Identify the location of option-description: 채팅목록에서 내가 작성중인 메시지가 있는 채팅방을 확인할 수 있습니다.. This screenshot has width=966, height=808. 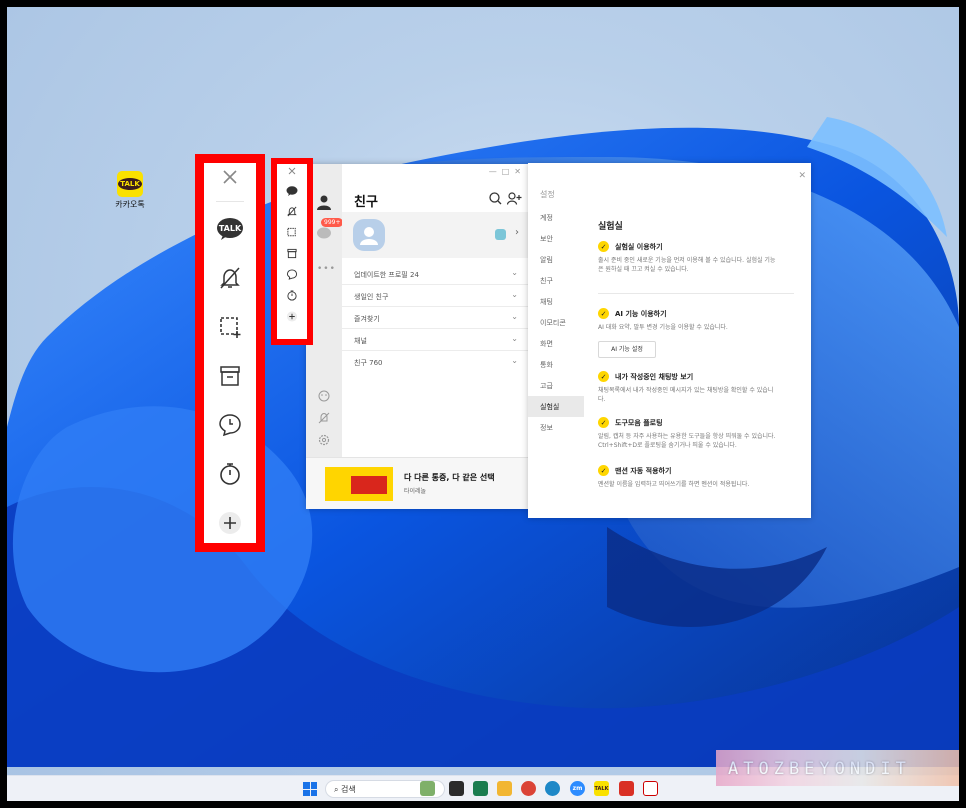
(686, 395).